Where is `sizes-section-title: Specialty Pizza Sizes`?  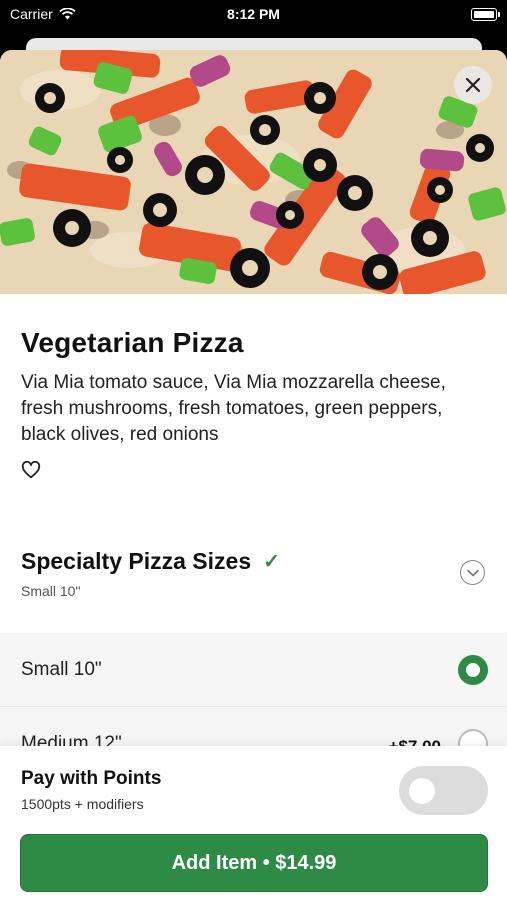 sizes-section-title: Specialty Pizza Sizes is located at coordinates (136, 561).